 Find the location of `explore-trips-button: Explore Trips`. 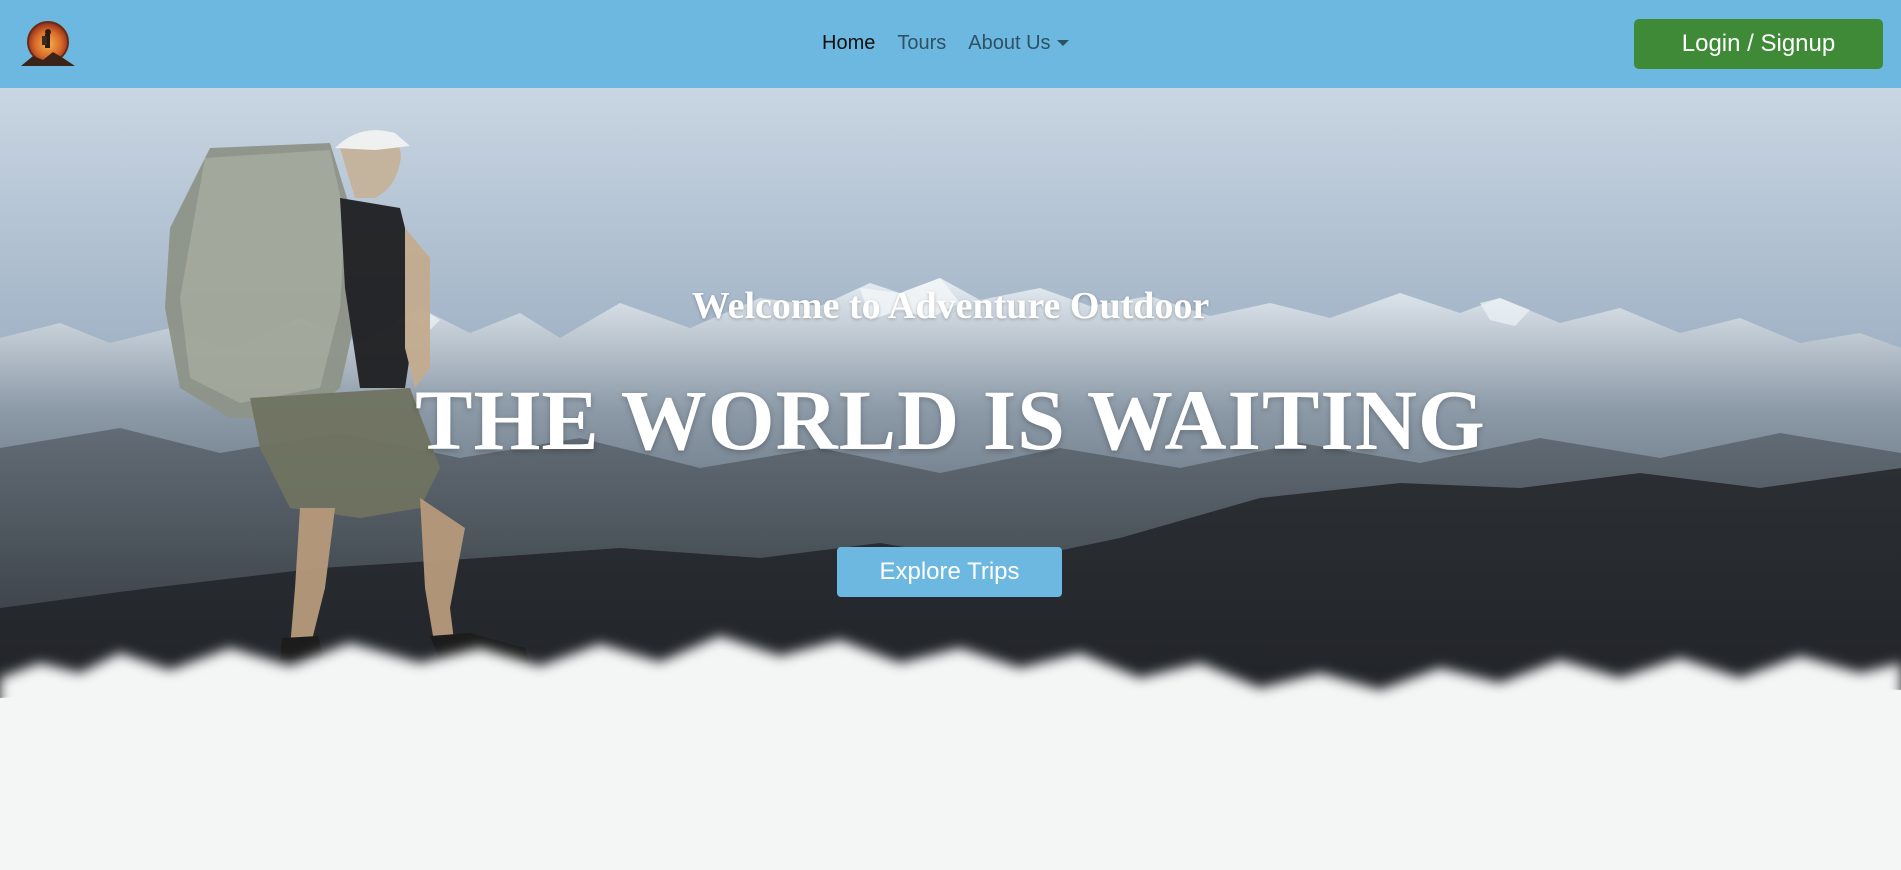

explore-trips-button: Explore Trips is located at coordinates (949, 572).